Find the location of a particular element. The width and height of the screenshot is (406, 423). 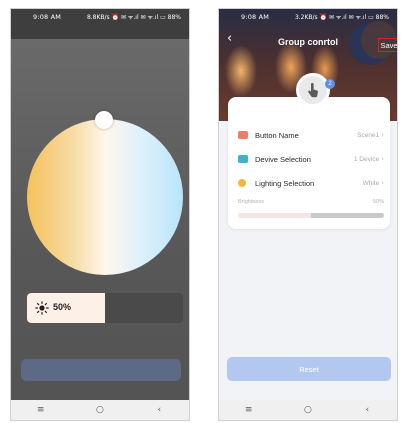

dimmed-confirm-button is located at coordinates (101, 370).